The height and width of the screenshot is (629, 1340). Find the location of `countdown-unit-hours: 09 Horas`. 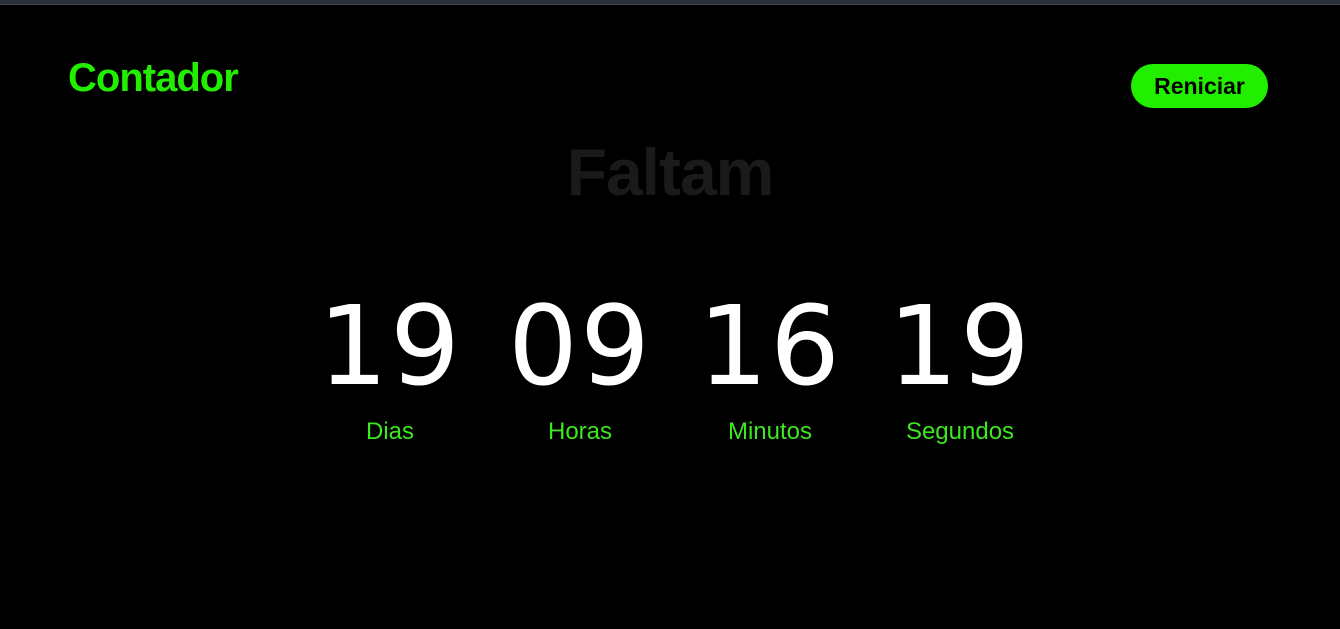

countdown-unit-hours: 09 Horas is located at coordinates (580, 368).